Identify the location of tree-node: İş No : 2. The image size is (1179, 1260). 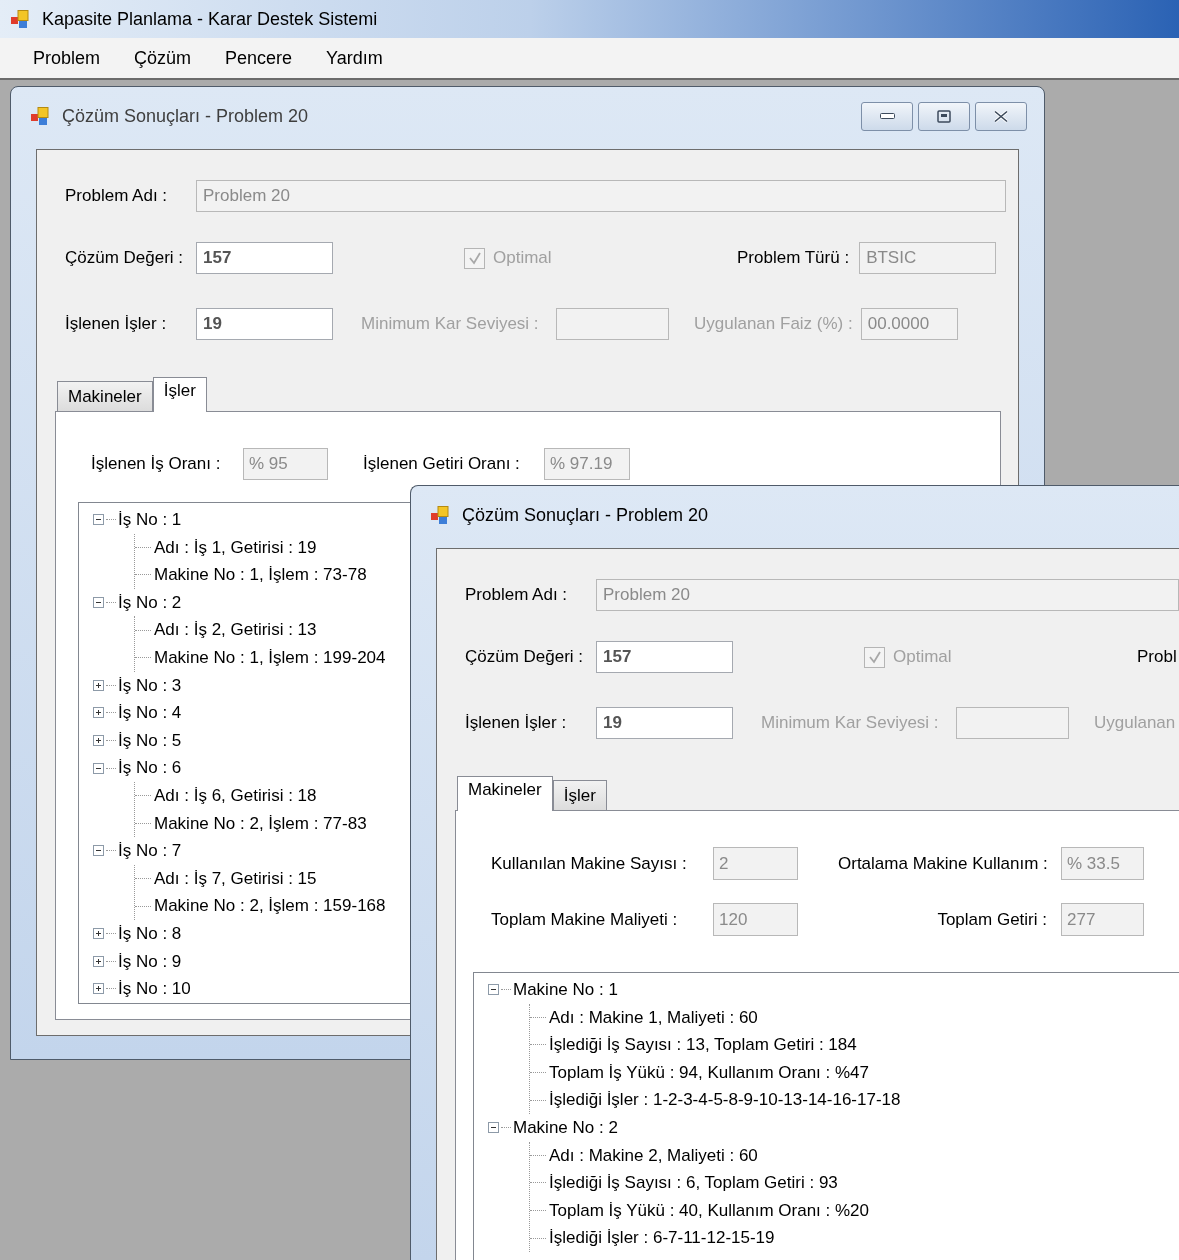
(150, 602).